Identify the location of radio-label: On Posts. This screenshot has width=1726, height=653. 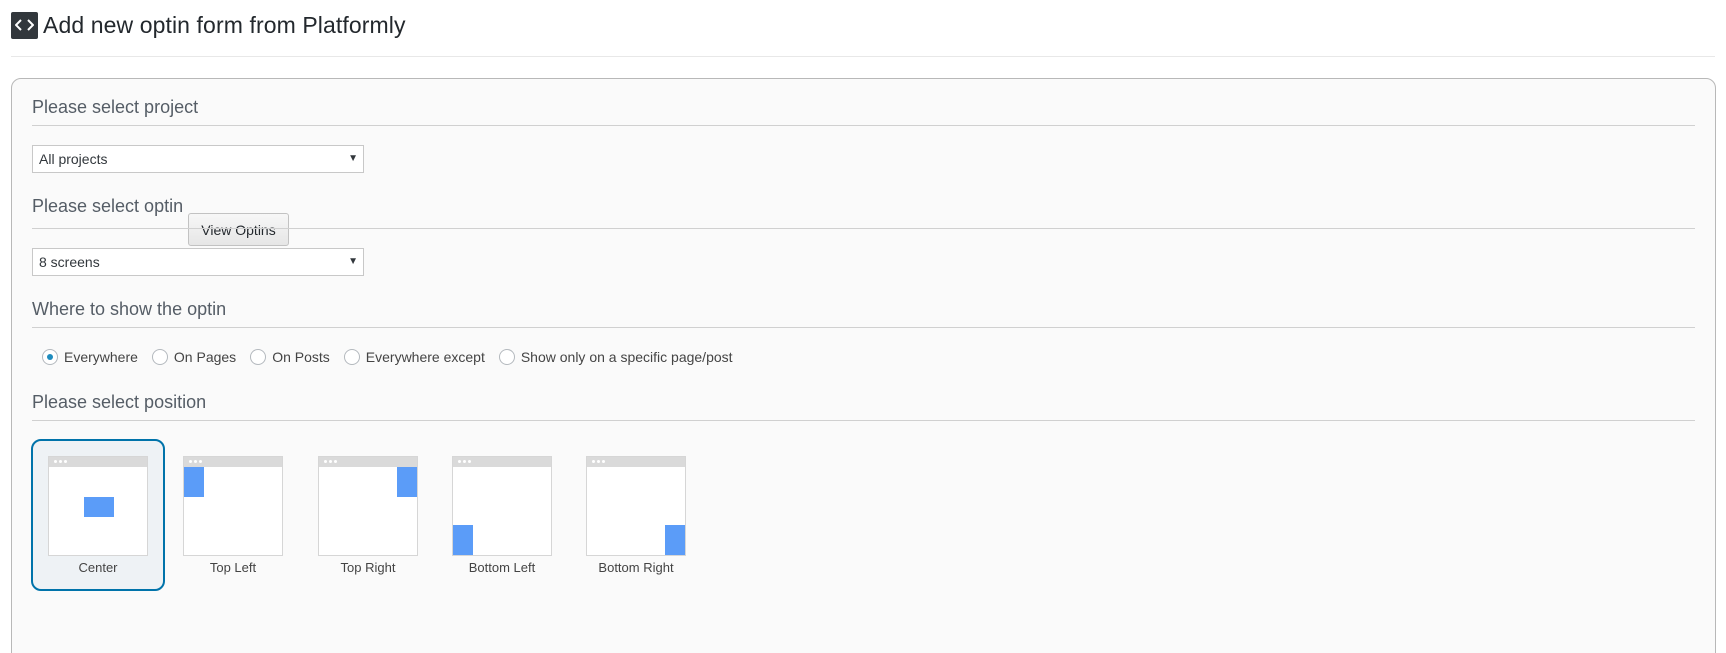
(301, 357).